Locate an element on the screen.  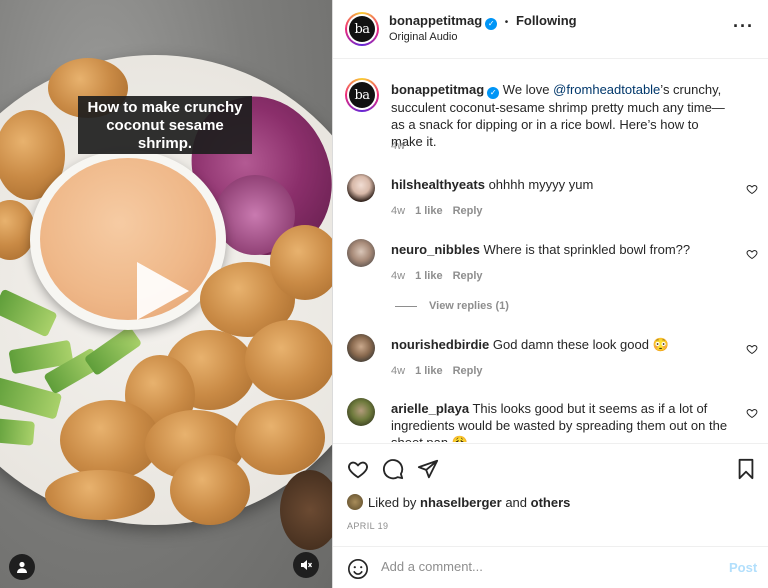
caption-username: bonappetitmag is located at coordinates (437, 89).